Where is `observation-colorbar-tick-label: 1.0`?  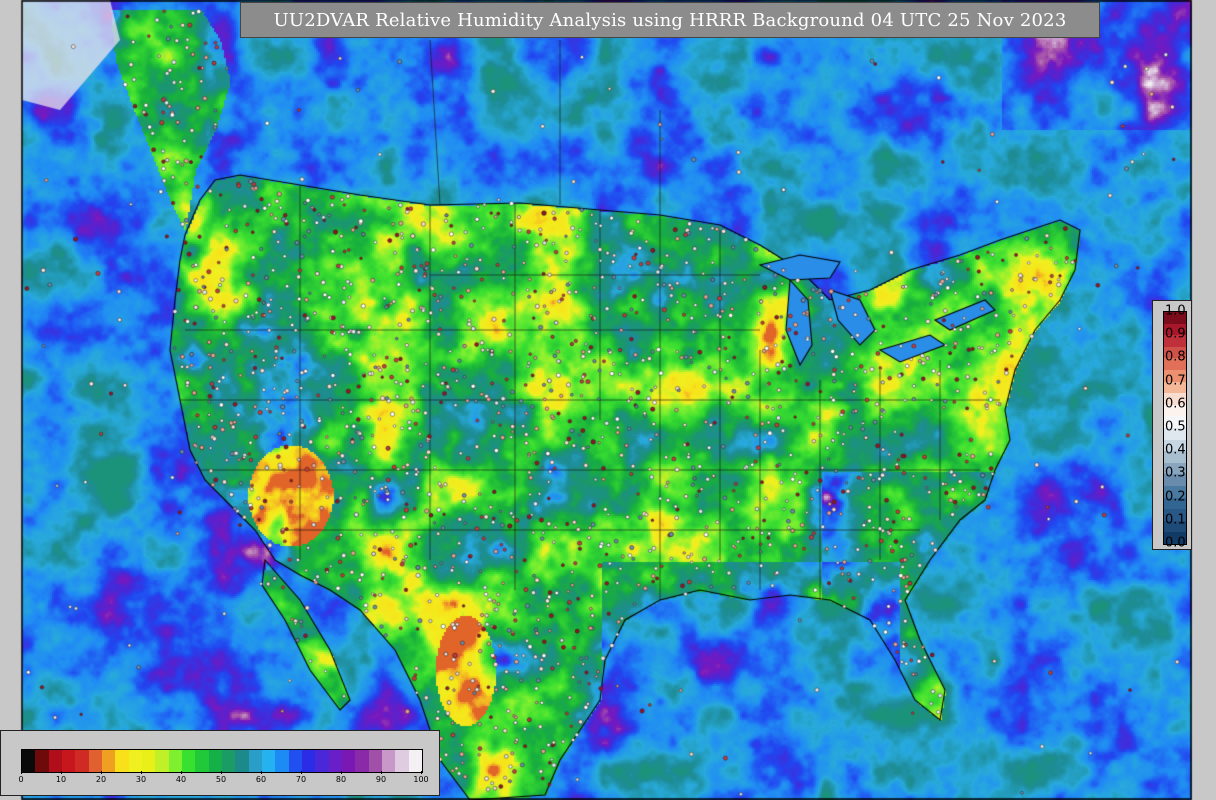
observation-colorbar-tick-label: 1.0 is located at coordinates (1175, 311).